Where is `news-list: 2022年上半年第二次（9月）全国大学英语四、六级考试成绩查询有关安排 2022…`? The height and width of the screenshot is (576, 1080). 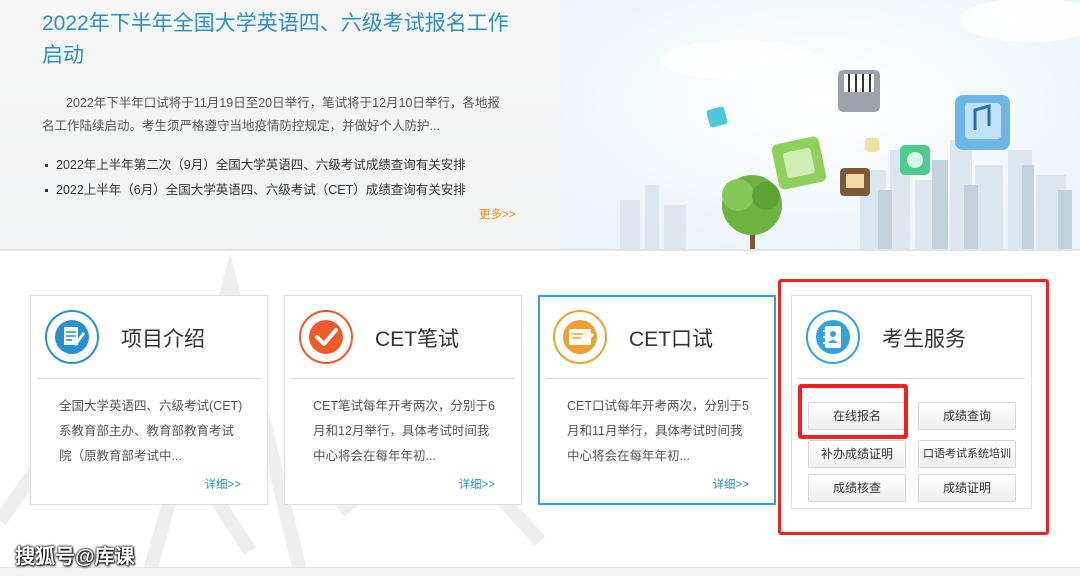
news-list: 2022年上半年第二次（9月）全国大学英语四、六级考试成绩查询有关安排 2022… is located at coordinates (255, 178).